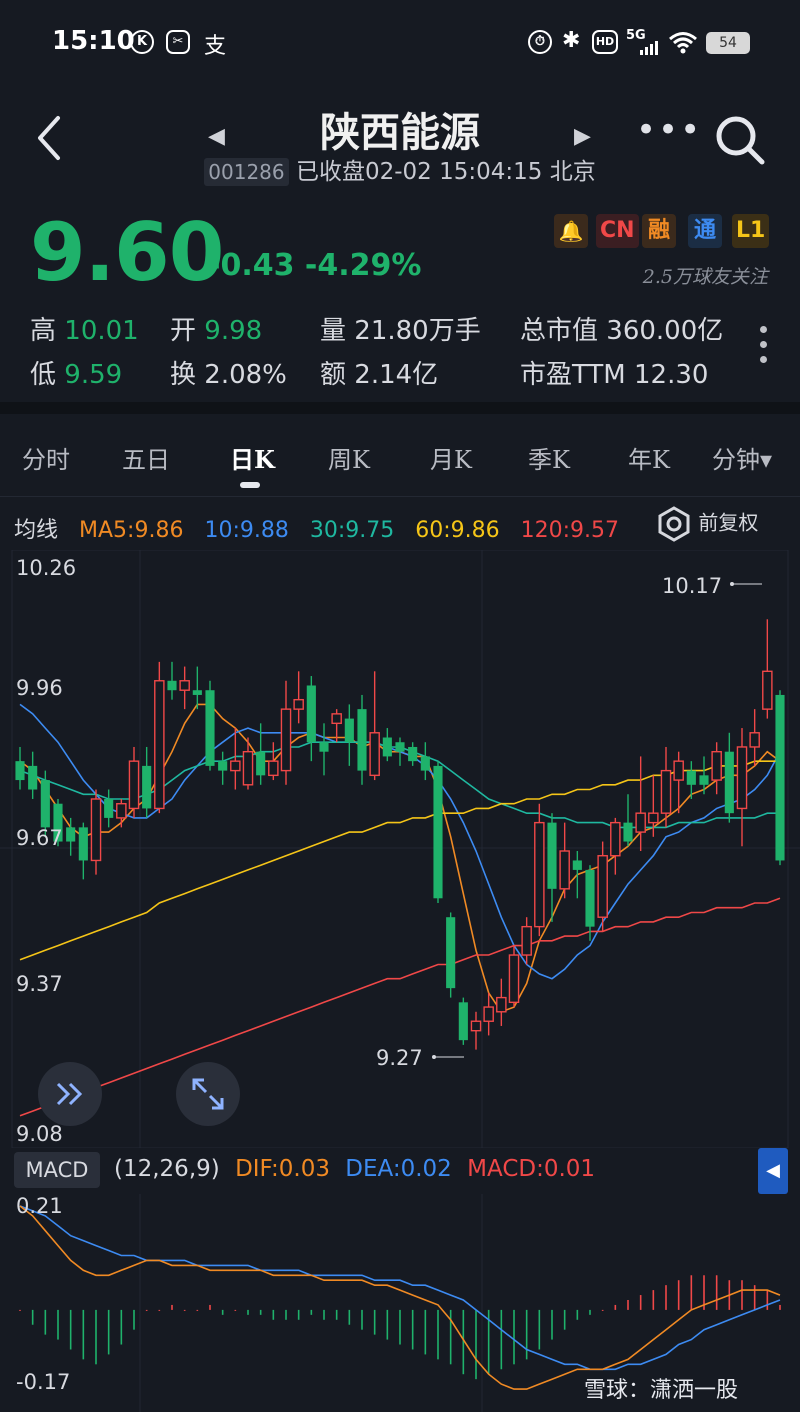  I want to click on tag-l1: L1, so click(751, 231).